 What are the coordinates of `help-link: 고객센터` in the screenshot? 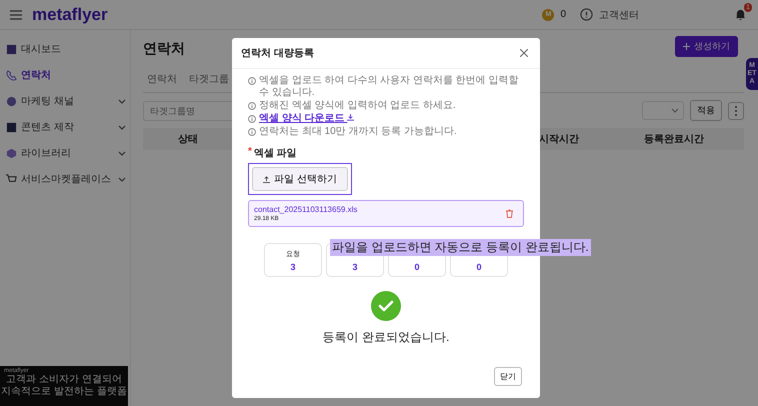 It's located at (619, 15).